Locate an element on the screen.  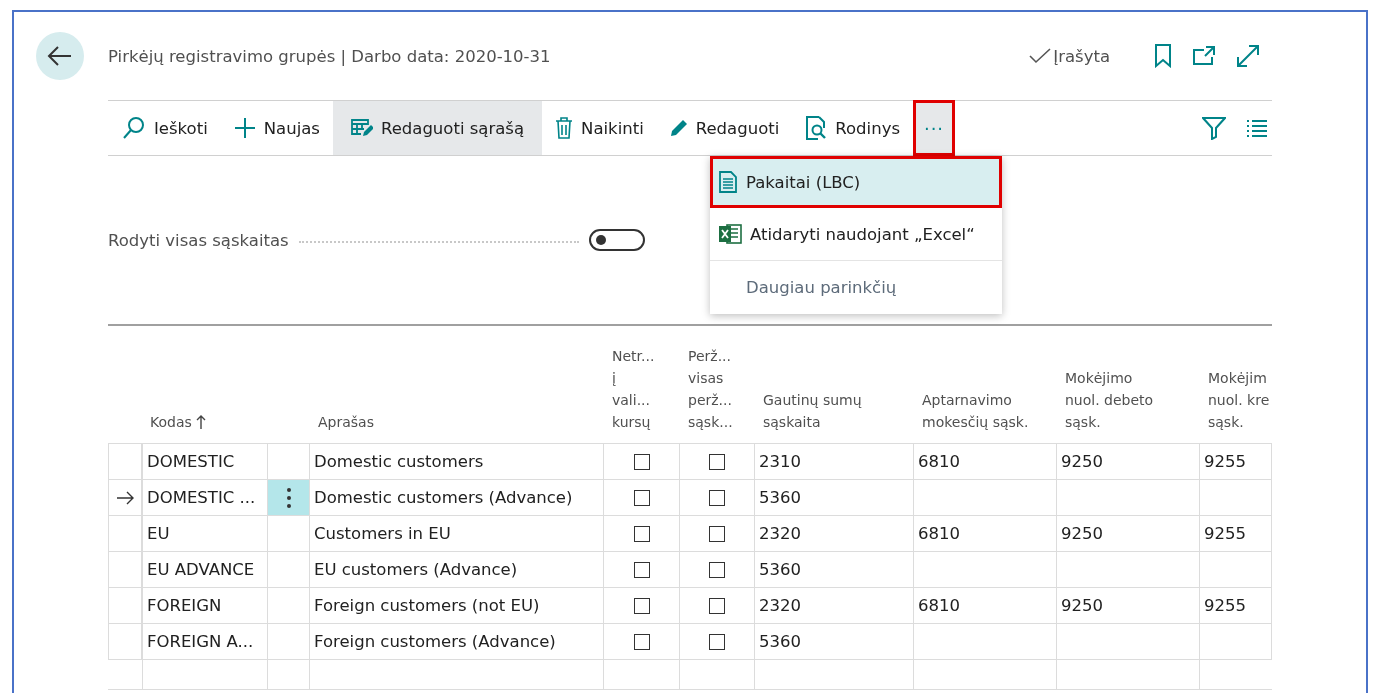
open-in-new-window-icon is located at coordinates (1204, 56).